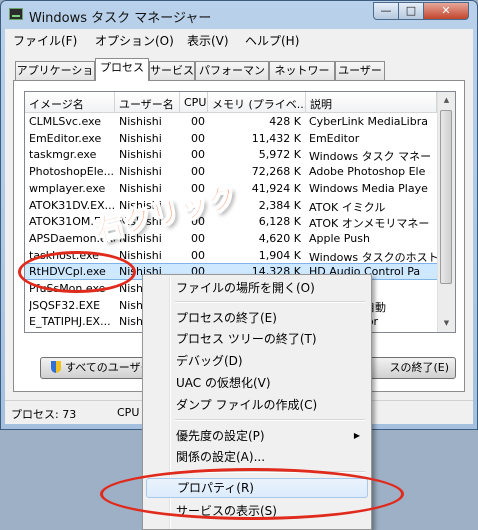 The width and height of the screenshot is (478, 530). Describe the element at coordinates (302, 77) in the screenshot. I see `tab-network: ネットワーク` at that location.